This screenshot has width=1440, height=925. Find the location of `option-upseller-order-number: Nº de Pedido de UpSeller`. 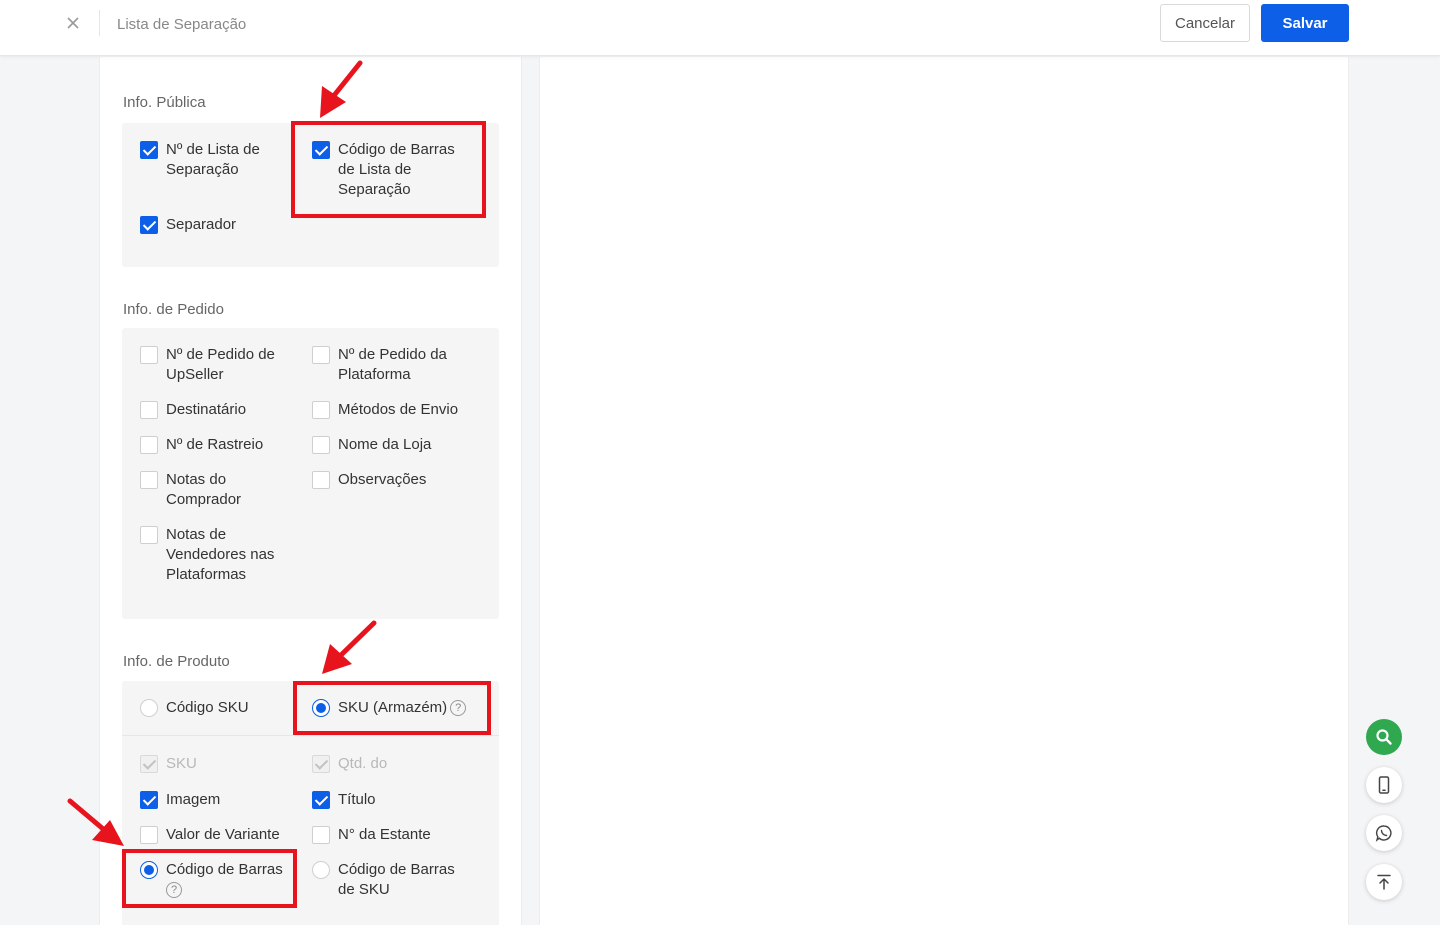

option-upseller-order-number: Nº de Pedido de UpSeller is located at coordinates (218, 365).